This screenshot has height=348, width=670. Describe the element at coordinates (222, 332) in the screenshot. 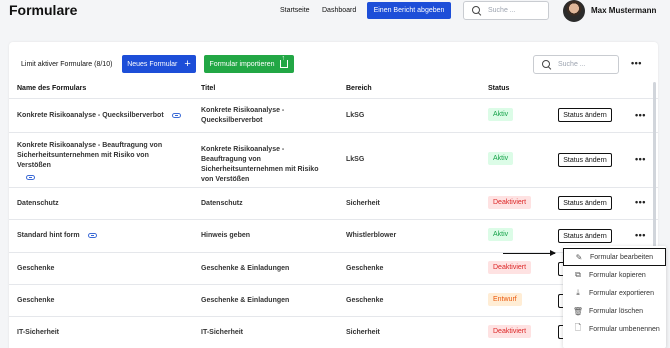

I see `table-row-title: IT-Sicherheit` at that location.